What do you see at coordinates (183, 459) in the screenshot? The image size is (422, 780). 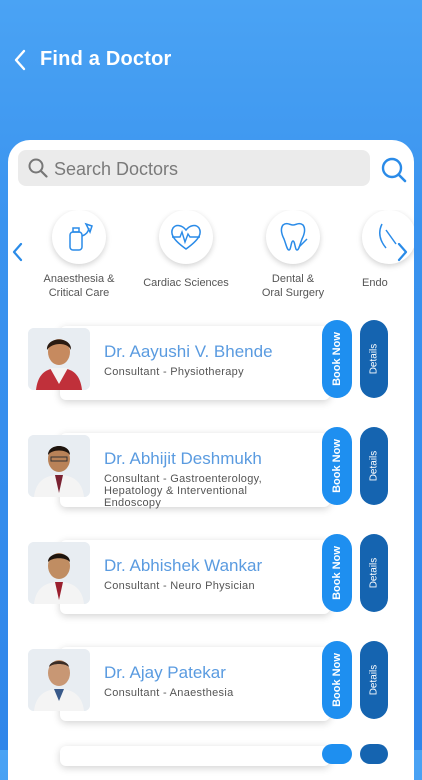 I see `doctor-name: Dr. Abhijit Deshmukh` at bounding box center [183, 459].